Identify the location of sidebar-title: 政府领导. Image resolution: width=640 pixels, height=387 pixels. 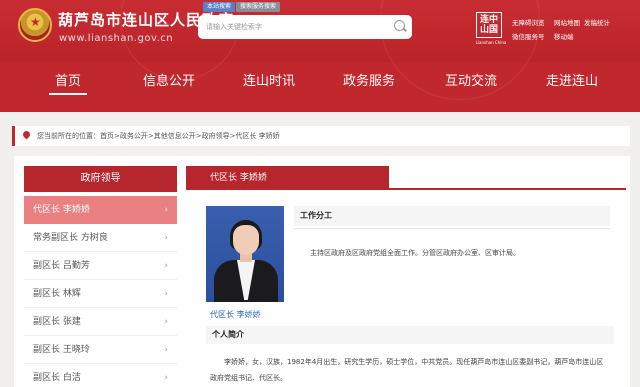
(100, 179).